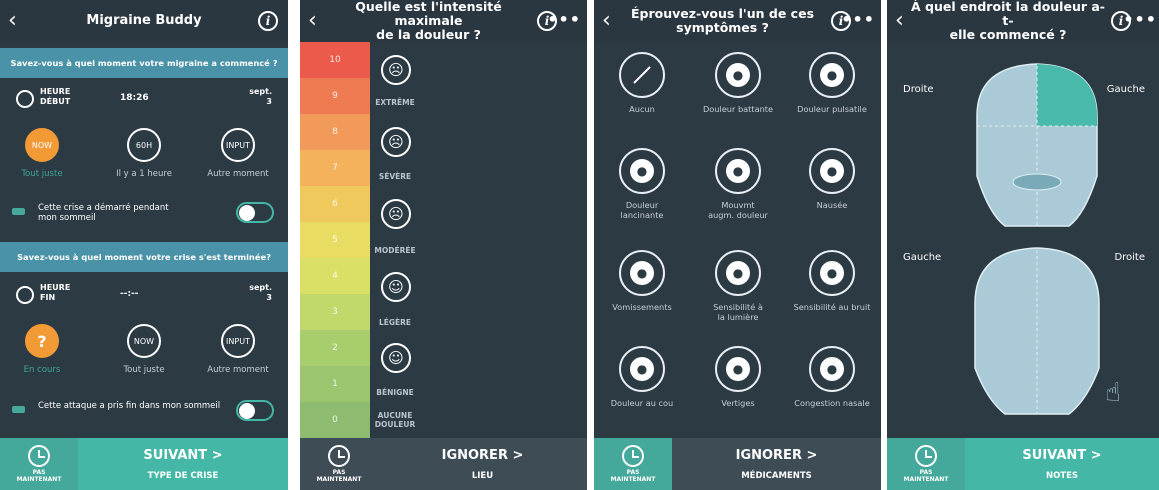 Image resolution: width=1159 pixels, height=490 pixels. What do you see at coordinates (144, 341) in the screenshot?
I see `clock-now-icon: NOW` at bounding box center [144, 341].